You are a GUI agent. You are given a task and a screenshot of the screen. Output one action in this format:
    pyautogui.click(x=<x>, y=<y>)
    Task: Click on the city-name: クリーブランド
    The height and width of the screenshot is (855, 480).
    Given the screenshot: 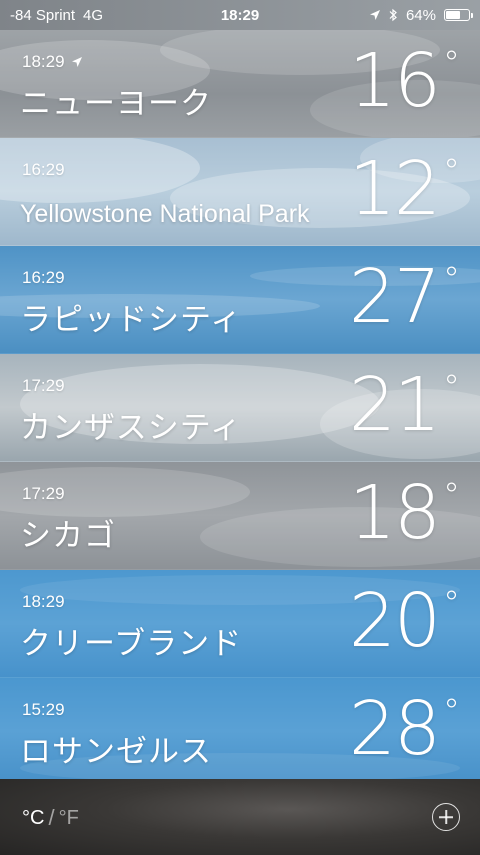 What is the action you would take?
    pyautogui.click(x=131, y=644)
    